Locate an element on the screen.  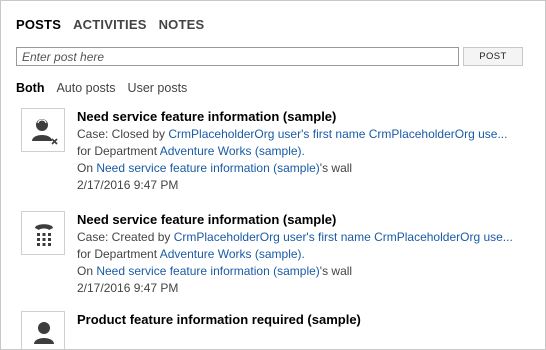
filter-both: Both is located at coordinates (30, 88).